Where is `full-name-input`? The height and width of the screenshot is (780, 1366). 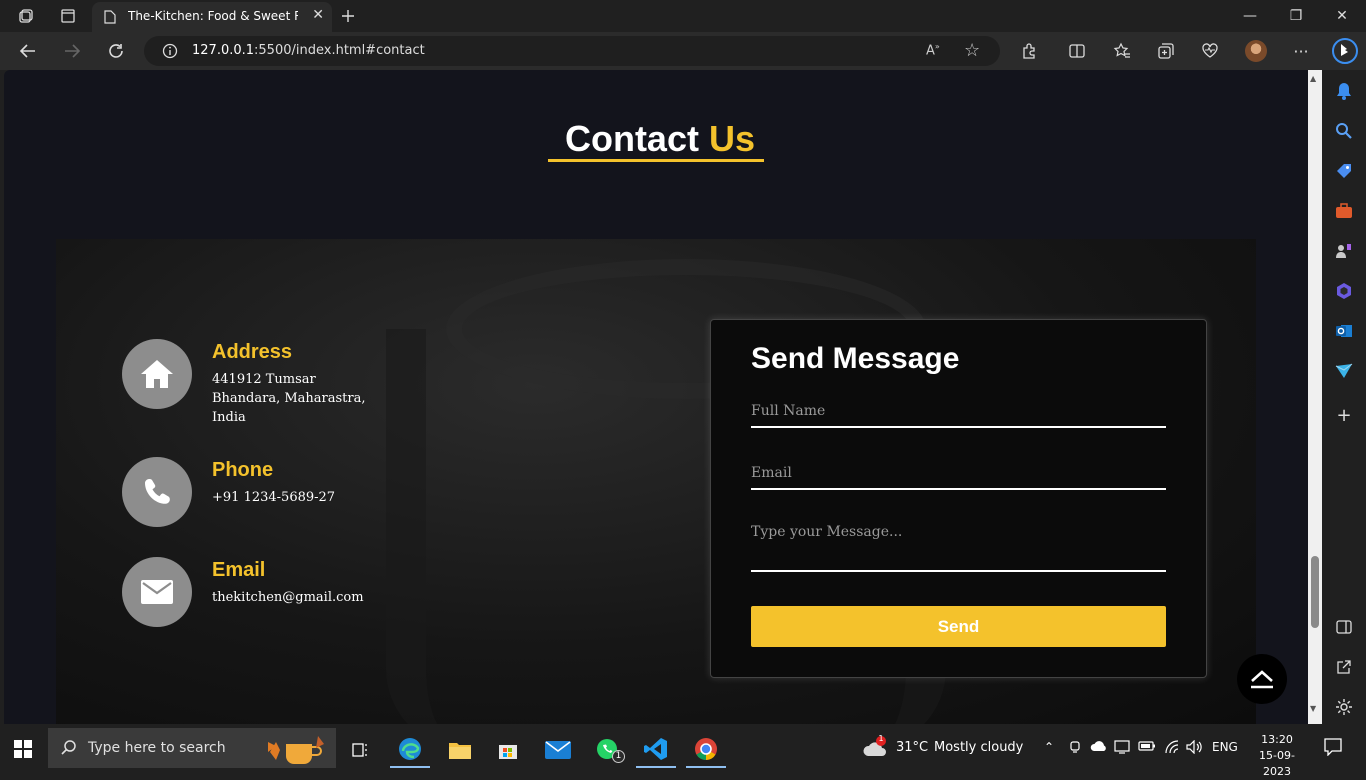 full-name-input is located at coordinates (958, 411).